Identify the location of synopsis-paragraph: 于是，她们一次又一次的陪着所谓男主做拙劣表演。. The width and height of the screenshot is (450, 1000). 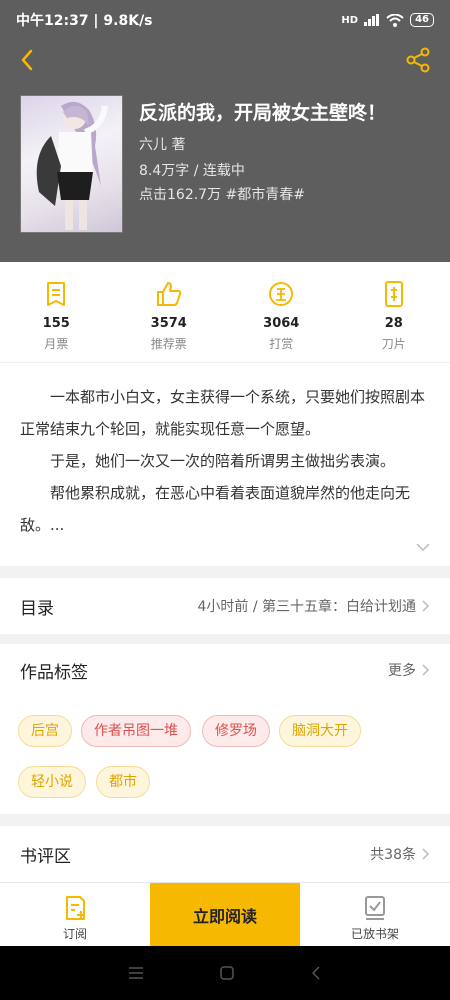
(223, 461).